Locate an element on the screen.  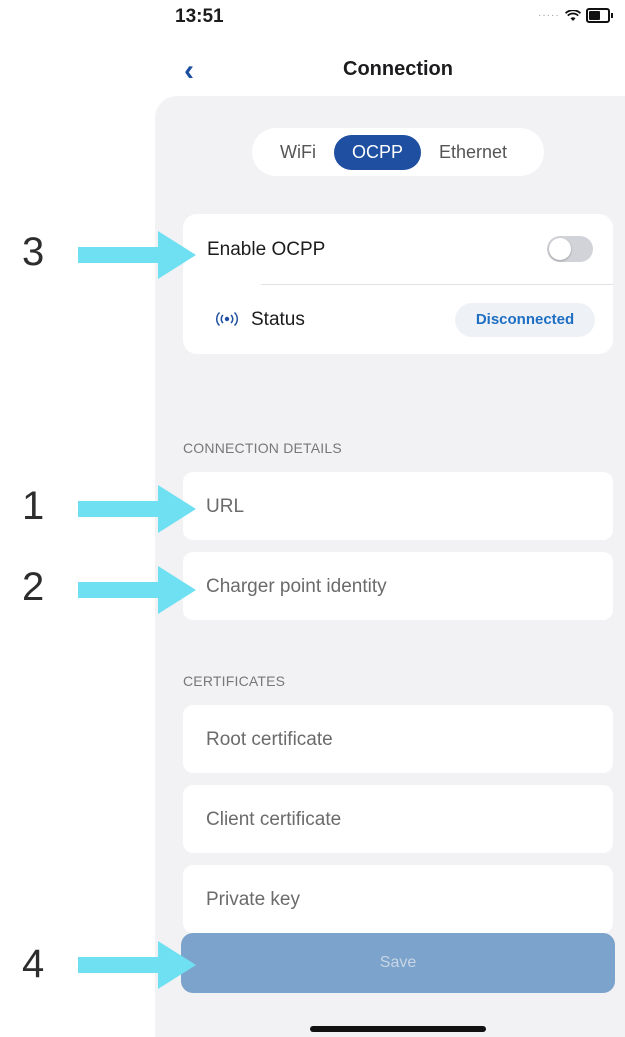
private-key-field: Private key is located at coordinates (398, 899).